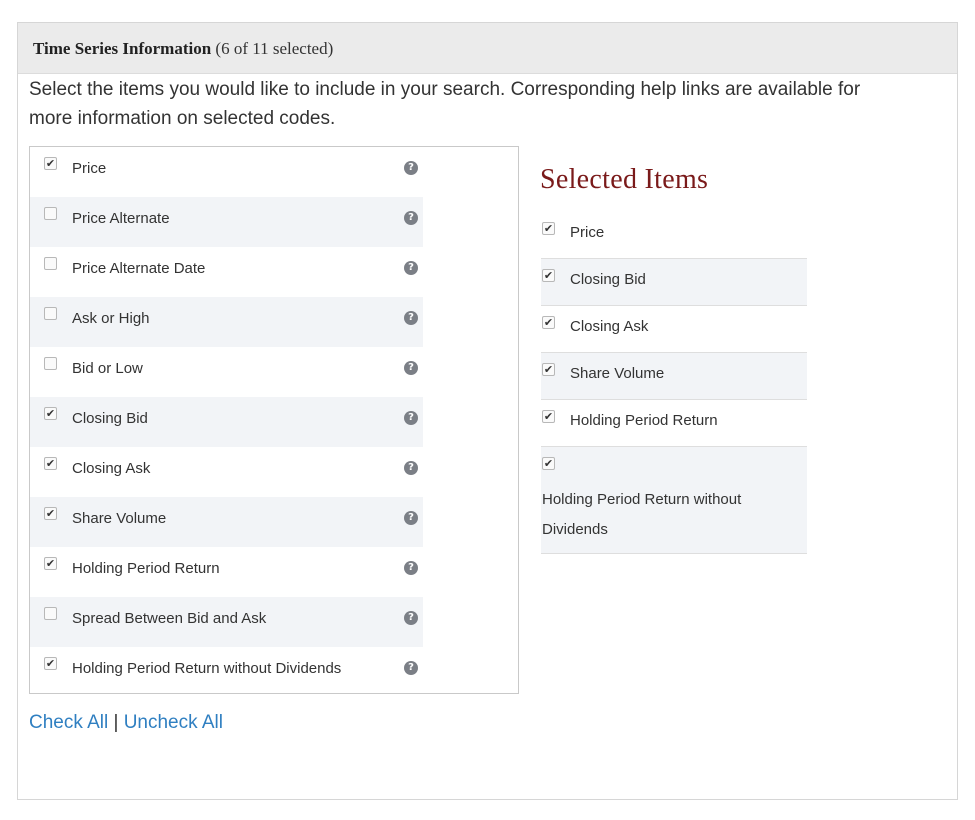  Describe the element at coordinates (644, 420) in the screenshot. I see `selected-item-label: Holding Period Return` at that location.